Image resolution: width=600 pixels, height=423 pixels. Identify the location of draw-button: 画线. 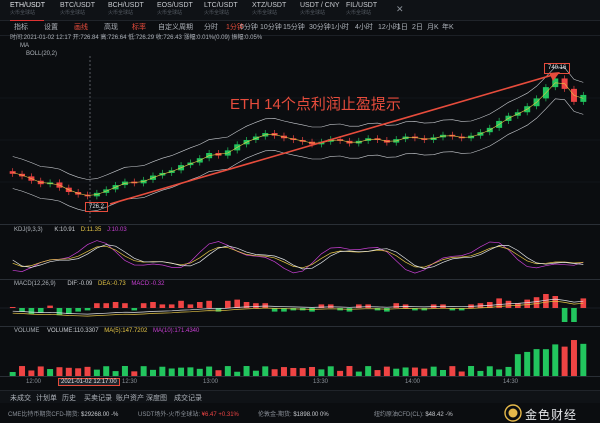
(81, 28).